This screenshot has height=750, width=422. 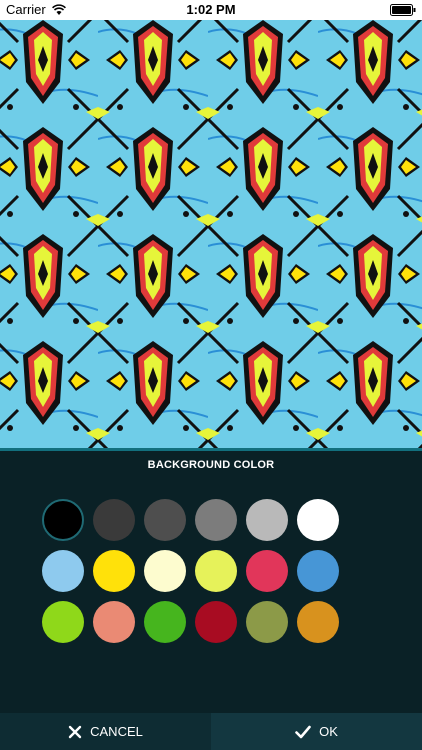 I want to click on close-icon, so click(x=75, y=731).